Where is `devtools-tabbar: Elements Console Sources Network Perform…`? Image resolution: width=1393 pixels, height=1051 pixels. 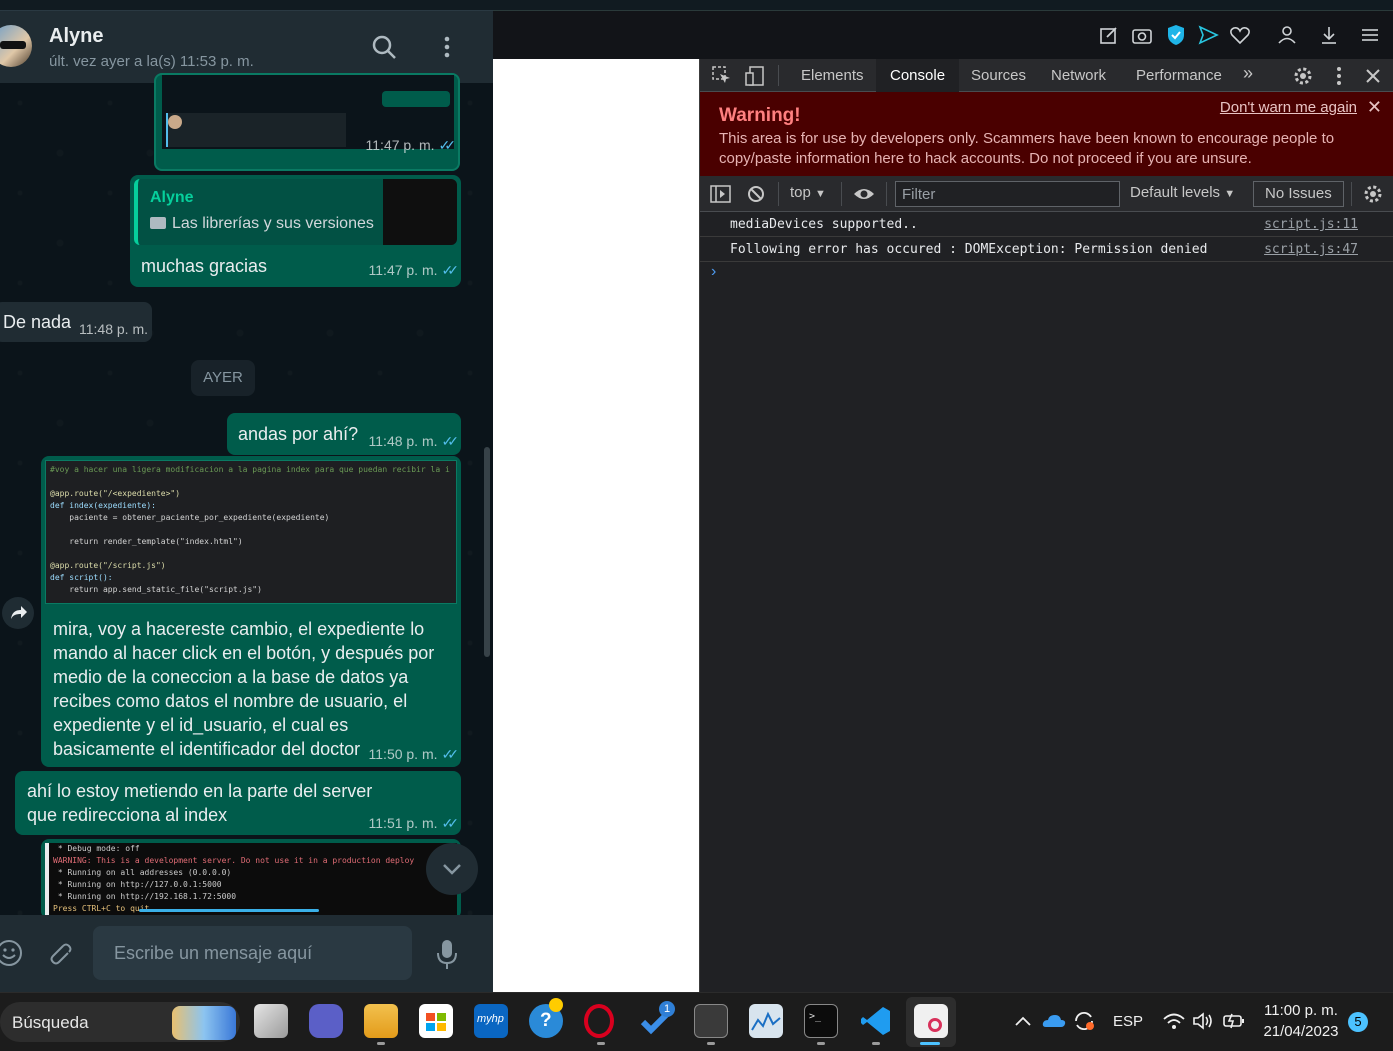
devtools-tabbar: Elements Console Sources Network Perform… is located at coordinates (1046, 75).